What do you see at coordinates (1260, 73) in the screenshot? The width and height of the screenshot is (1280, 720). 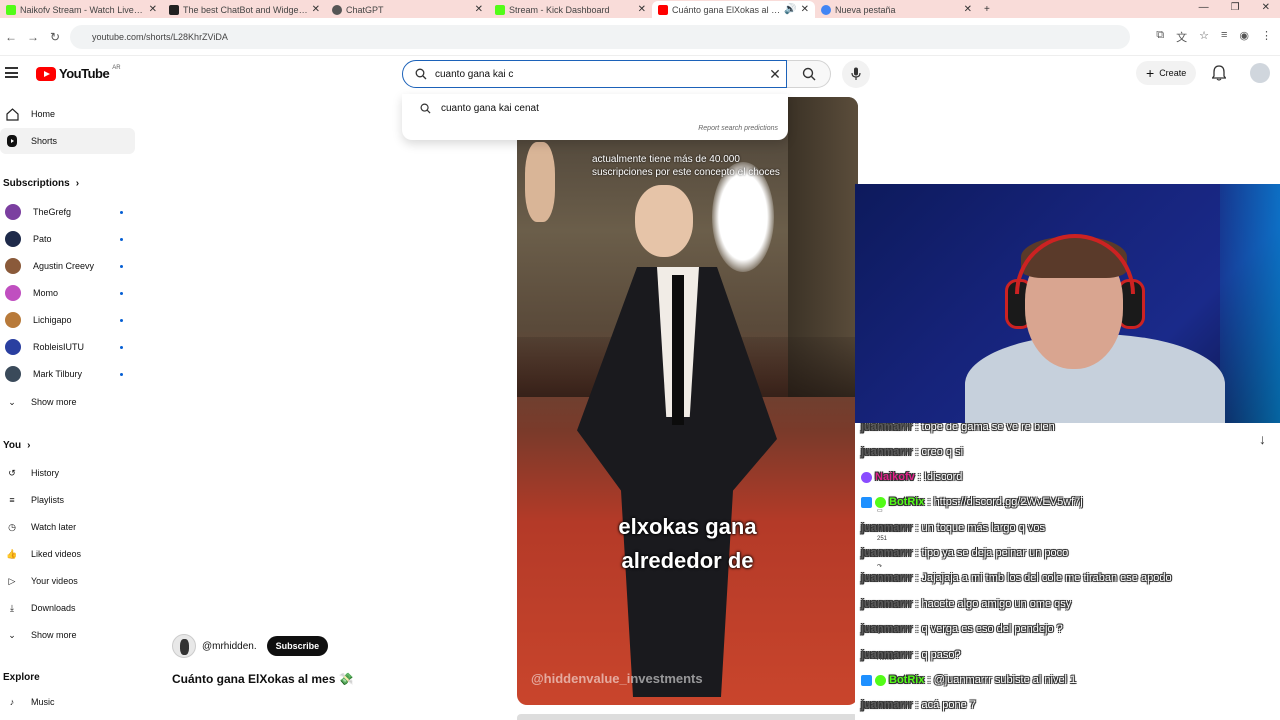 I see `account-avatar` at bounding box center [1260, 73].